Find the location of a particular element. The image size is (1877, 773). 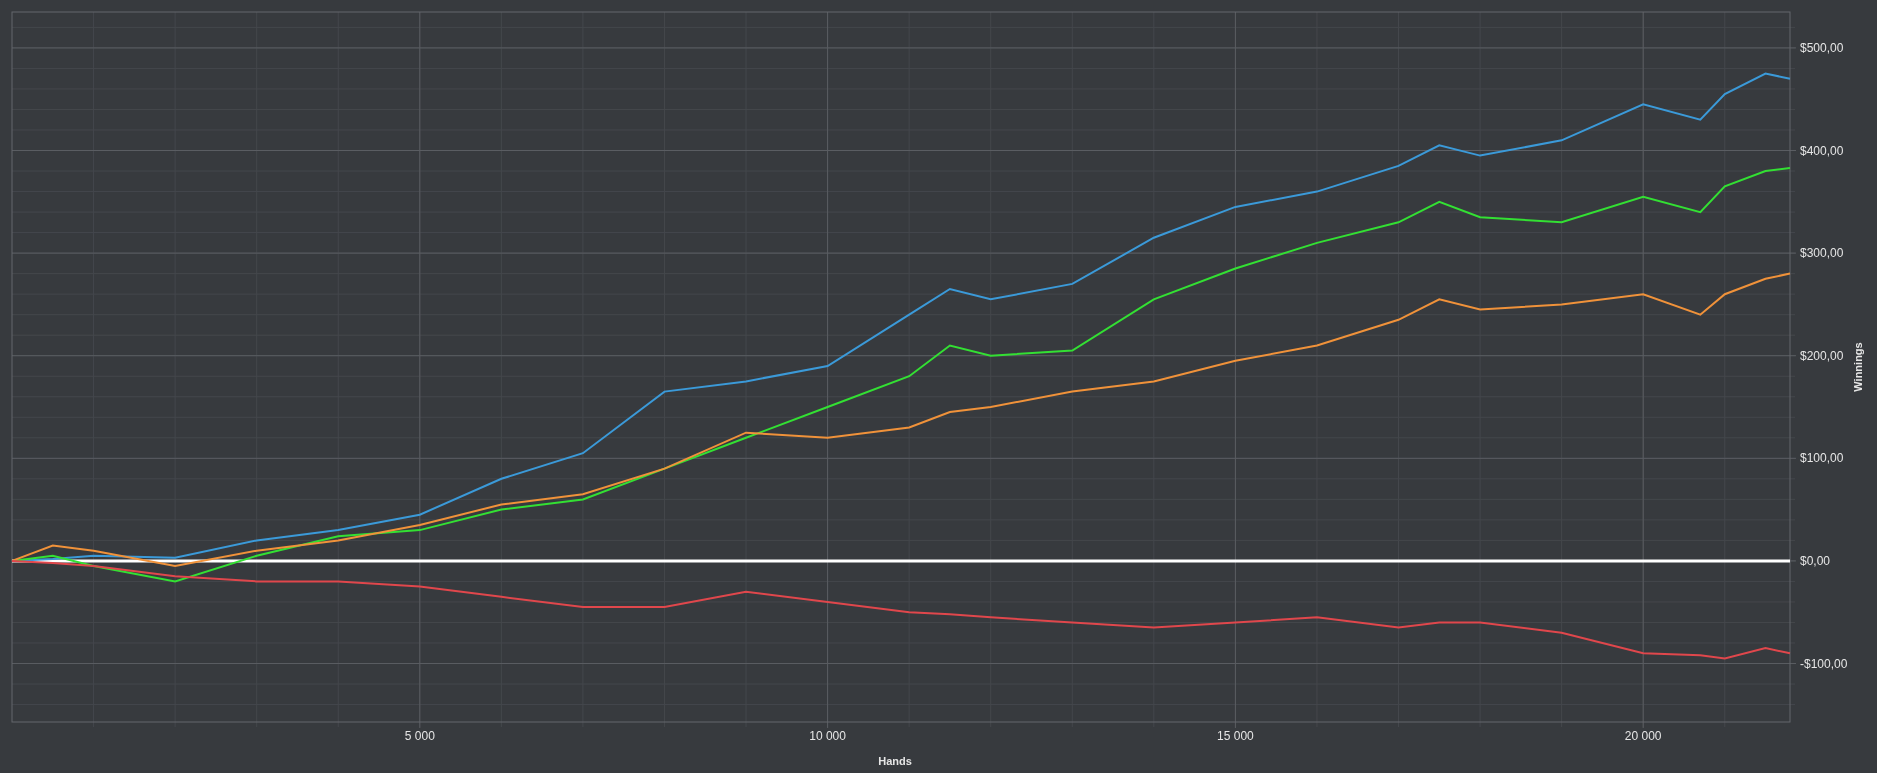

axis-tick-label: $0,00 is located at coordinates (1815, 560).